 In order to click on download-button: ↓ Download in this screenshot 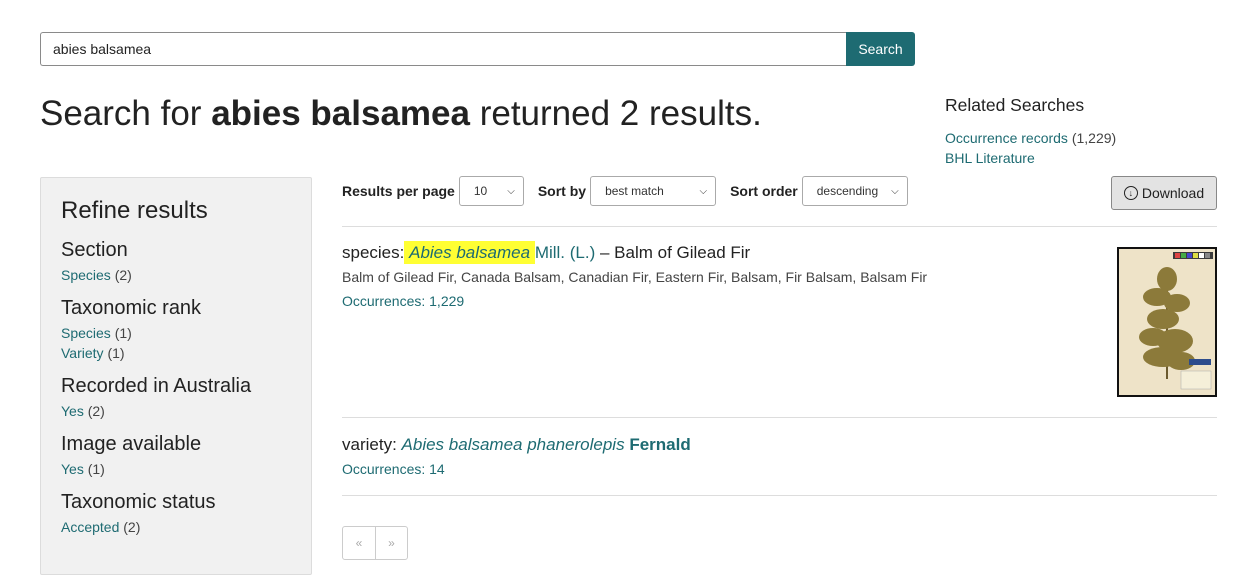, I will do `click(1164, 193)`.